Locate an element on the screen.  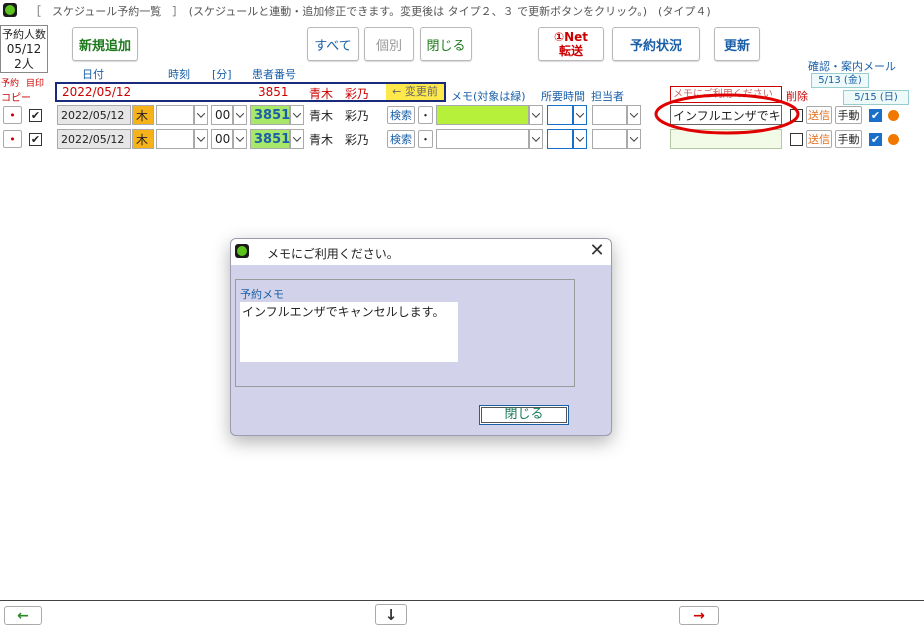
all-button: すべて is located at coordinates (333, 44).